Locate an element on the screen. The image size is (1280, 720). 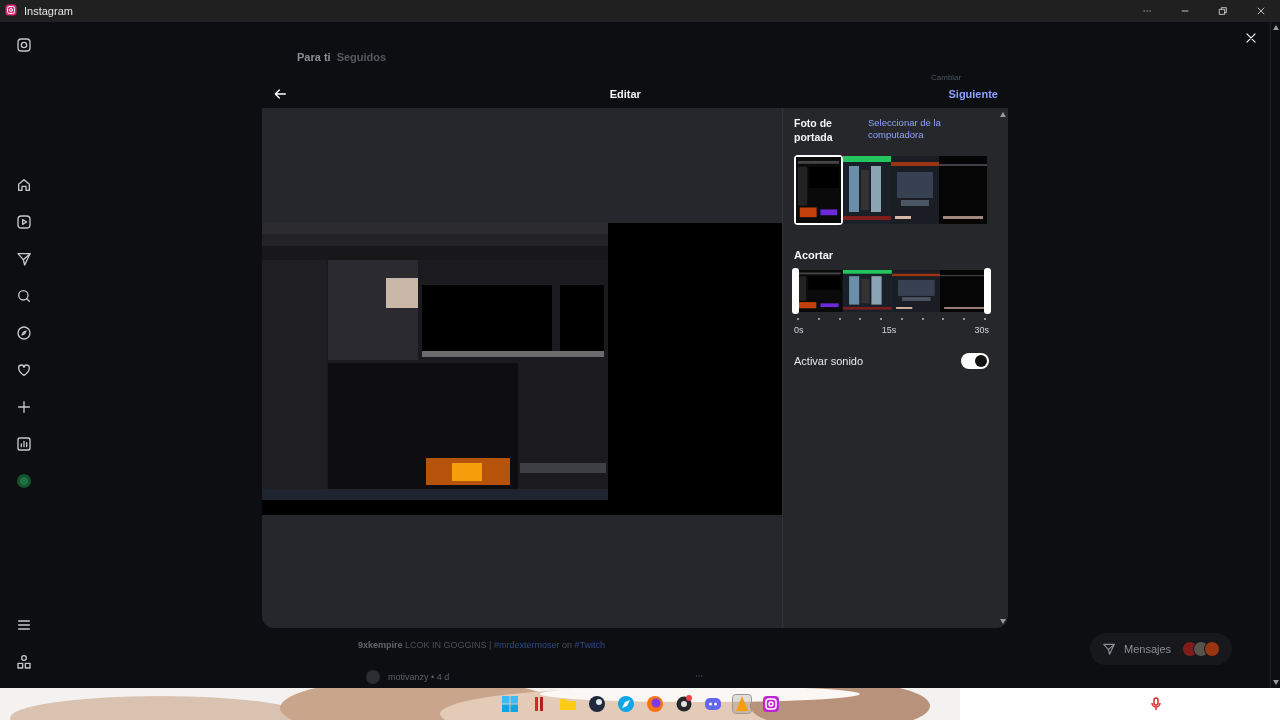
hashtag-link: #Twitch is located at coordinates (589, 645).